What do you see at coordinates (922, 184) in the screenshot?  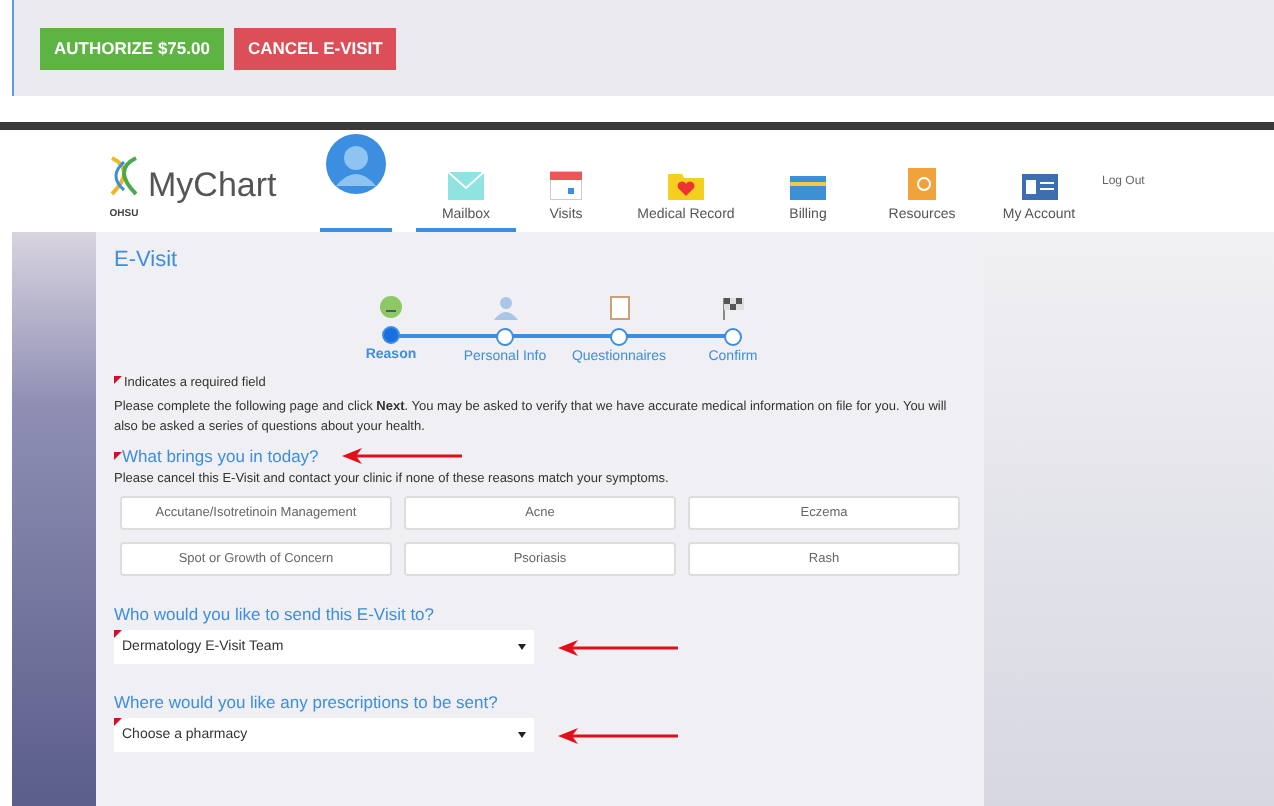 I see `book-icon` at bounding box center [922, 184].